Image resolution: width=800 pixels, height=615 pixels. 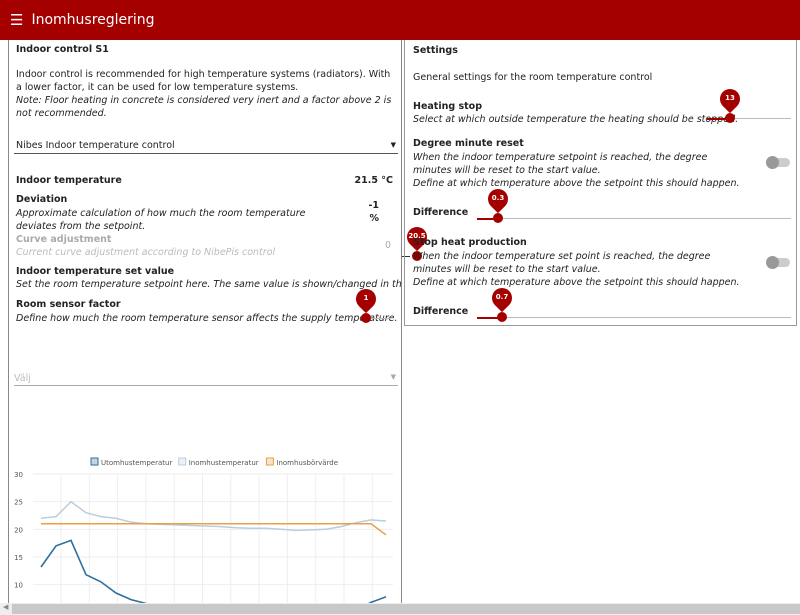 What do you see at coordinates (64, 239) in the screenshot?
I see `curve-label: Curve adjustment` at bounding box center [64, 239].